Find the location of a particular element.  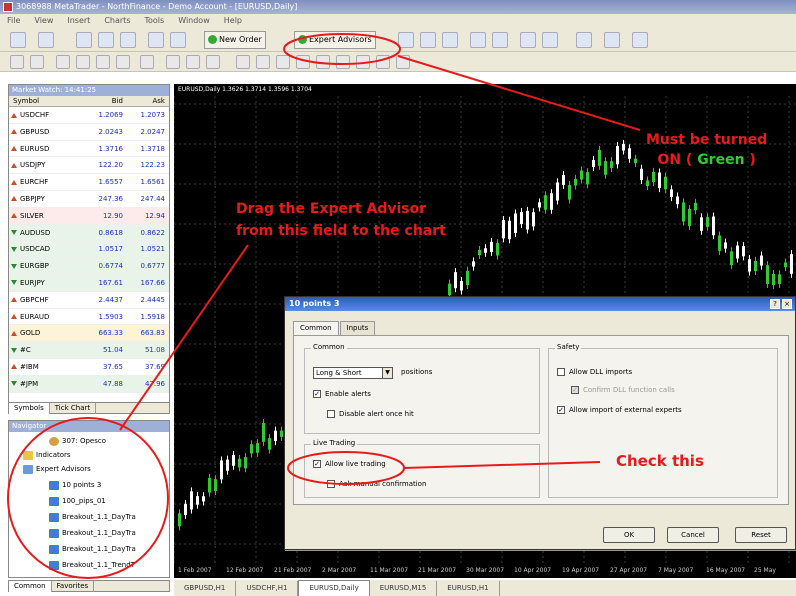

chart-shift-icon is located at coordinates (550, 40).